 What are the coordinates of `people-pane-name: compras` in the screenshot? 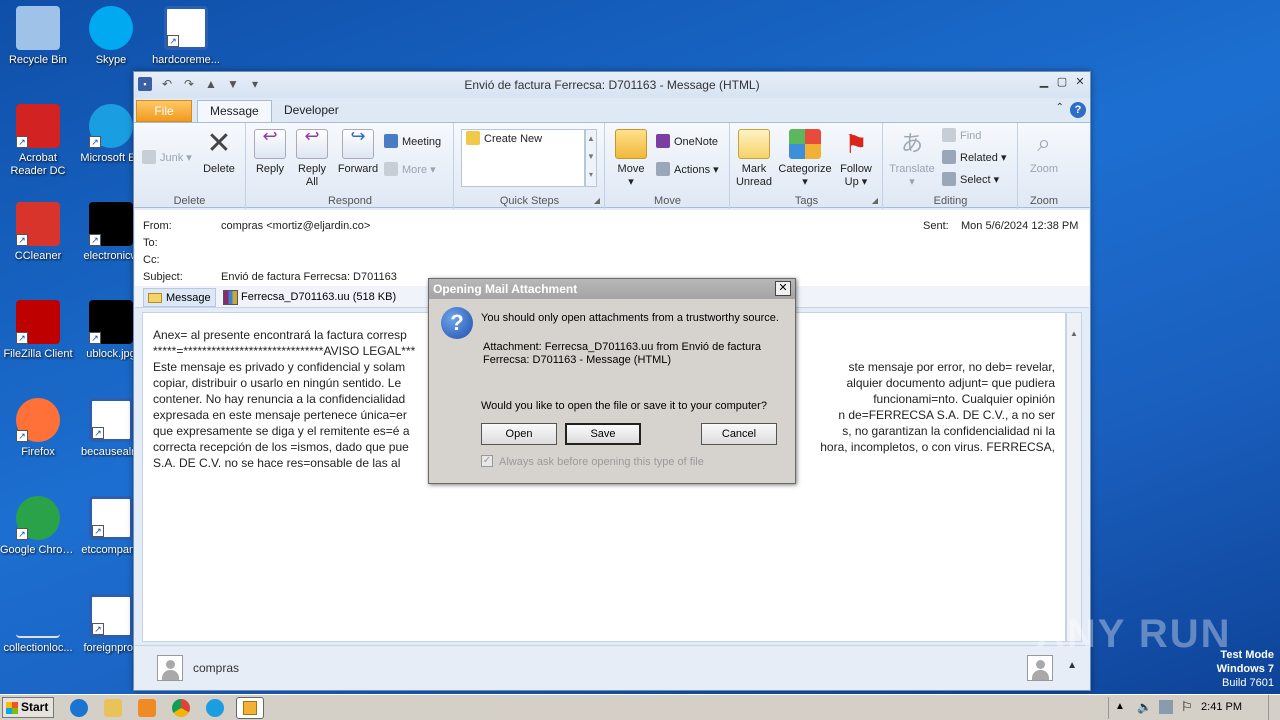 It's located at (216, 668).